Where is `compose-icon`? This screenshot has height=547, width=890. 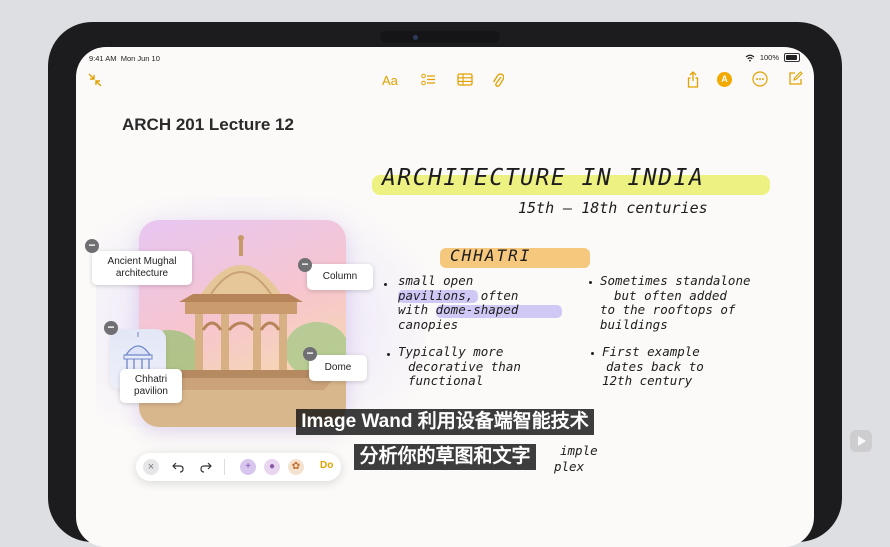
compose-icon is located at coordinates (795, 78).